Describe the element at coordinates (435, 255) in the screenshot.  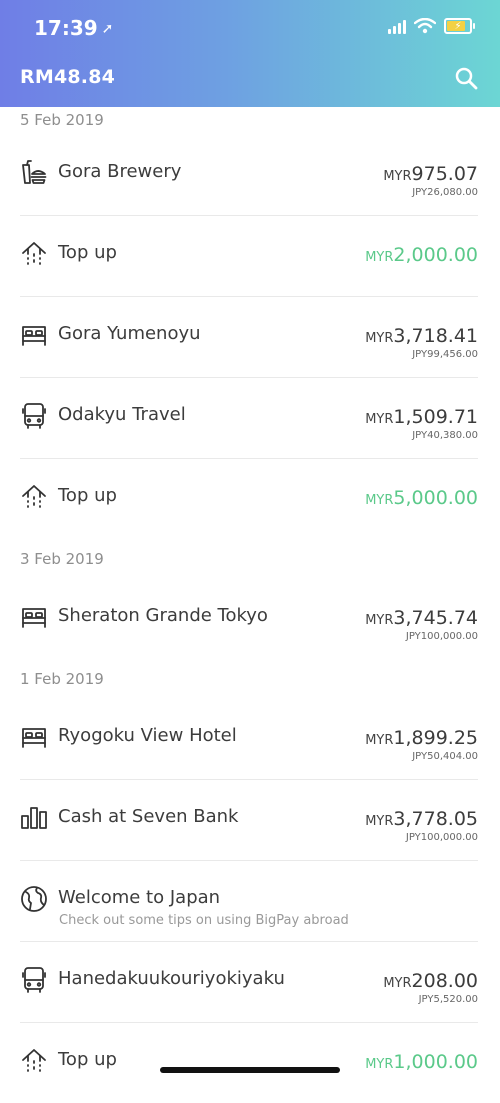
I see `amount-value: 2,000.00` at that location.